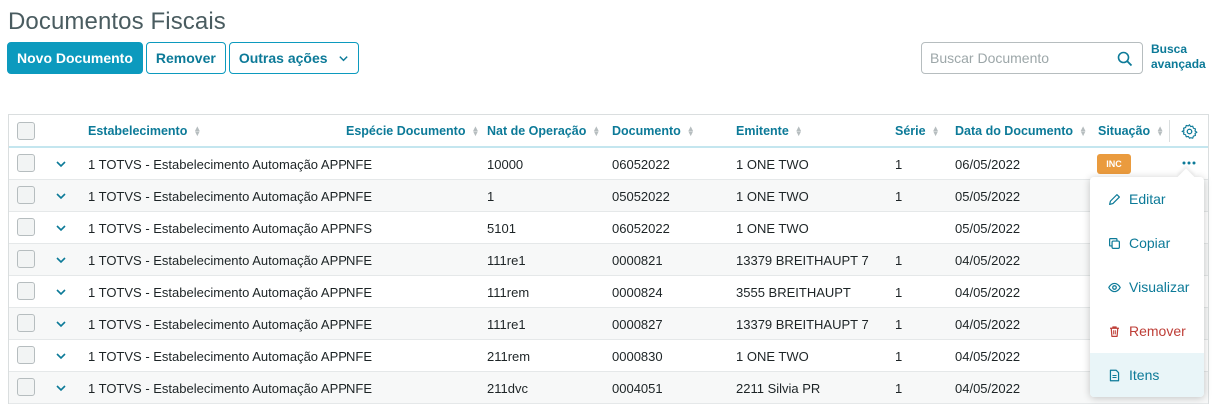  I want to click on advanced-search-link: Busca avançada, so click(1181, 57).